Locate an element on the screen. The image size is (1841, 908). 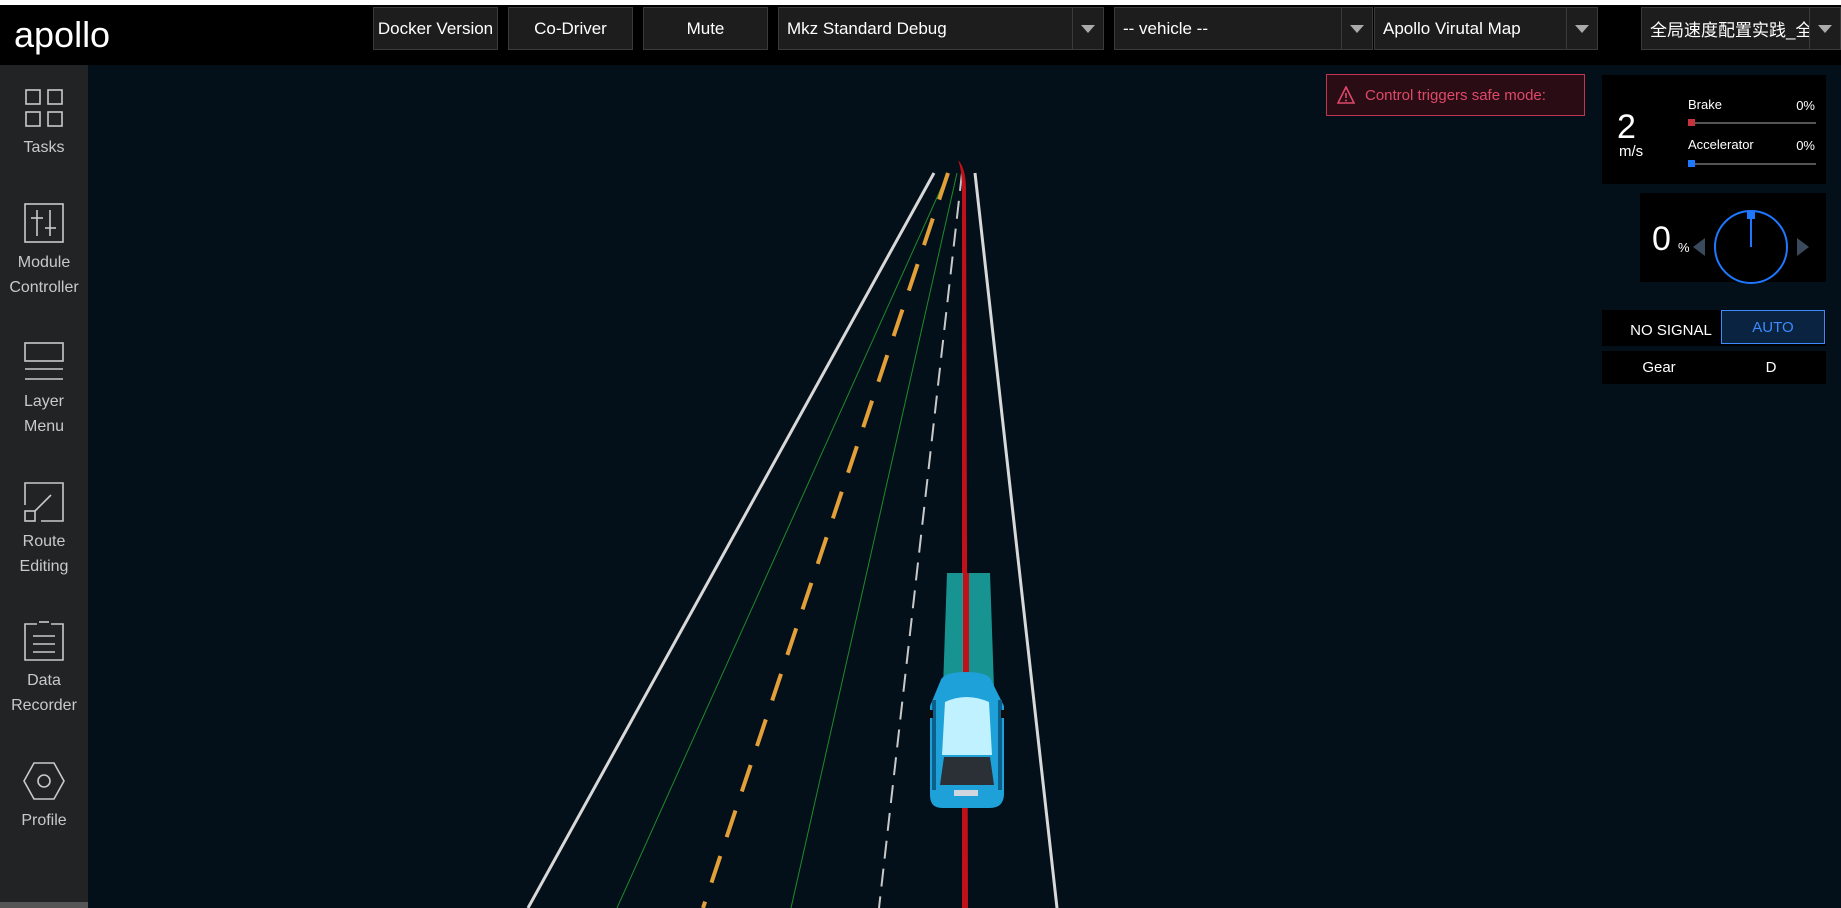
sidebar-item-label: Profile is located at coordinates (44, 820).